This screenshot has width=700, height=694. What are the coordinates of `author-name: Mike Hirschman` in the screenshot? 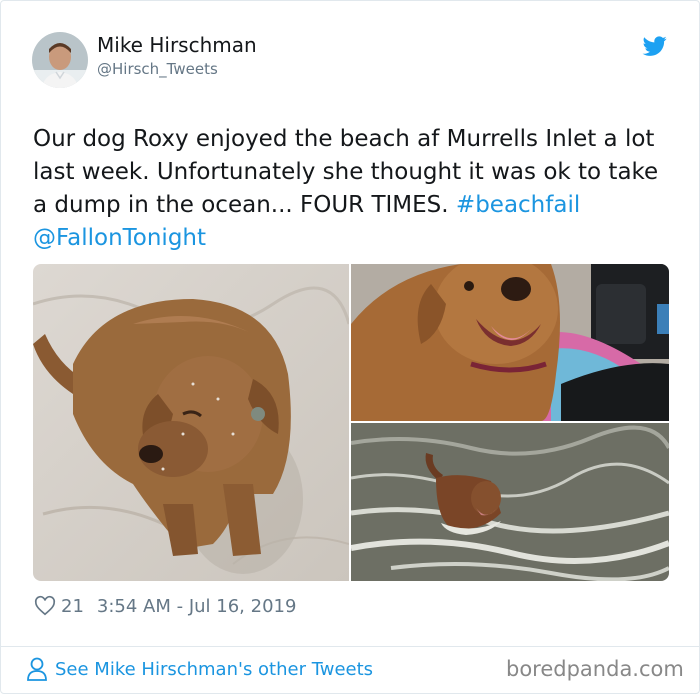 It's located at (177, 45).